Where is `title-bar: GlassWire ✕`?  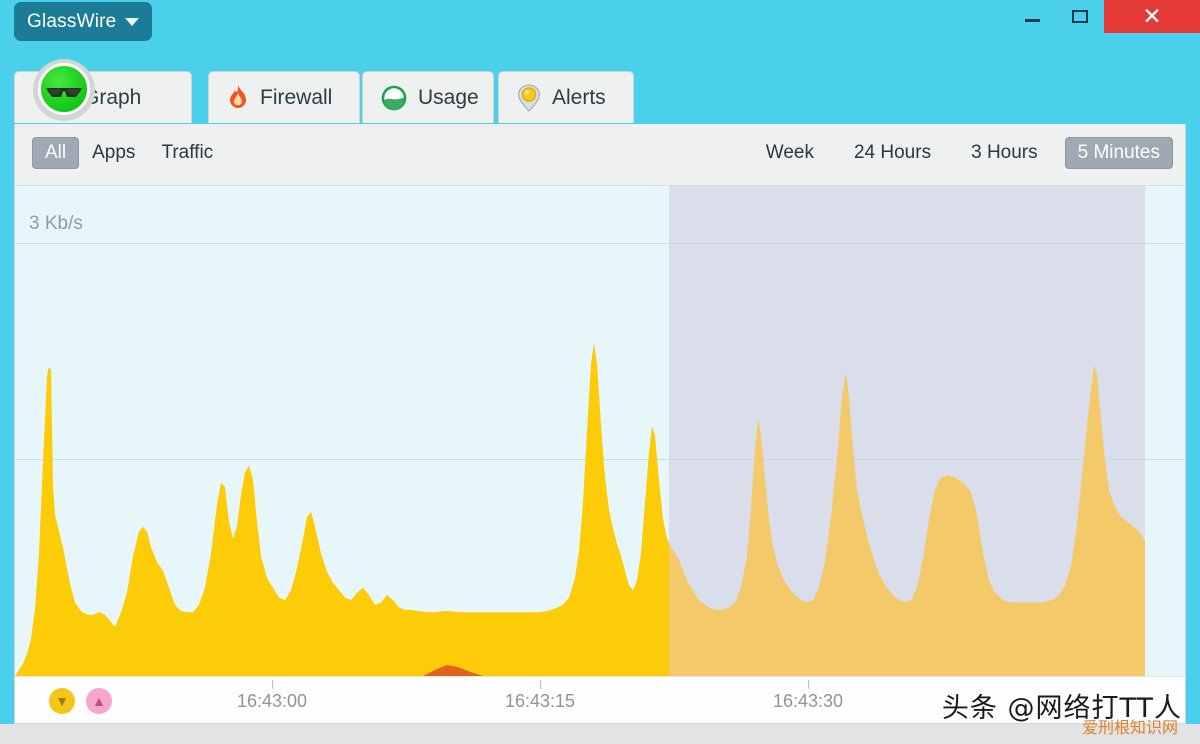 title-bar: GlassWire ✕ is located at coordinates (600, 22).